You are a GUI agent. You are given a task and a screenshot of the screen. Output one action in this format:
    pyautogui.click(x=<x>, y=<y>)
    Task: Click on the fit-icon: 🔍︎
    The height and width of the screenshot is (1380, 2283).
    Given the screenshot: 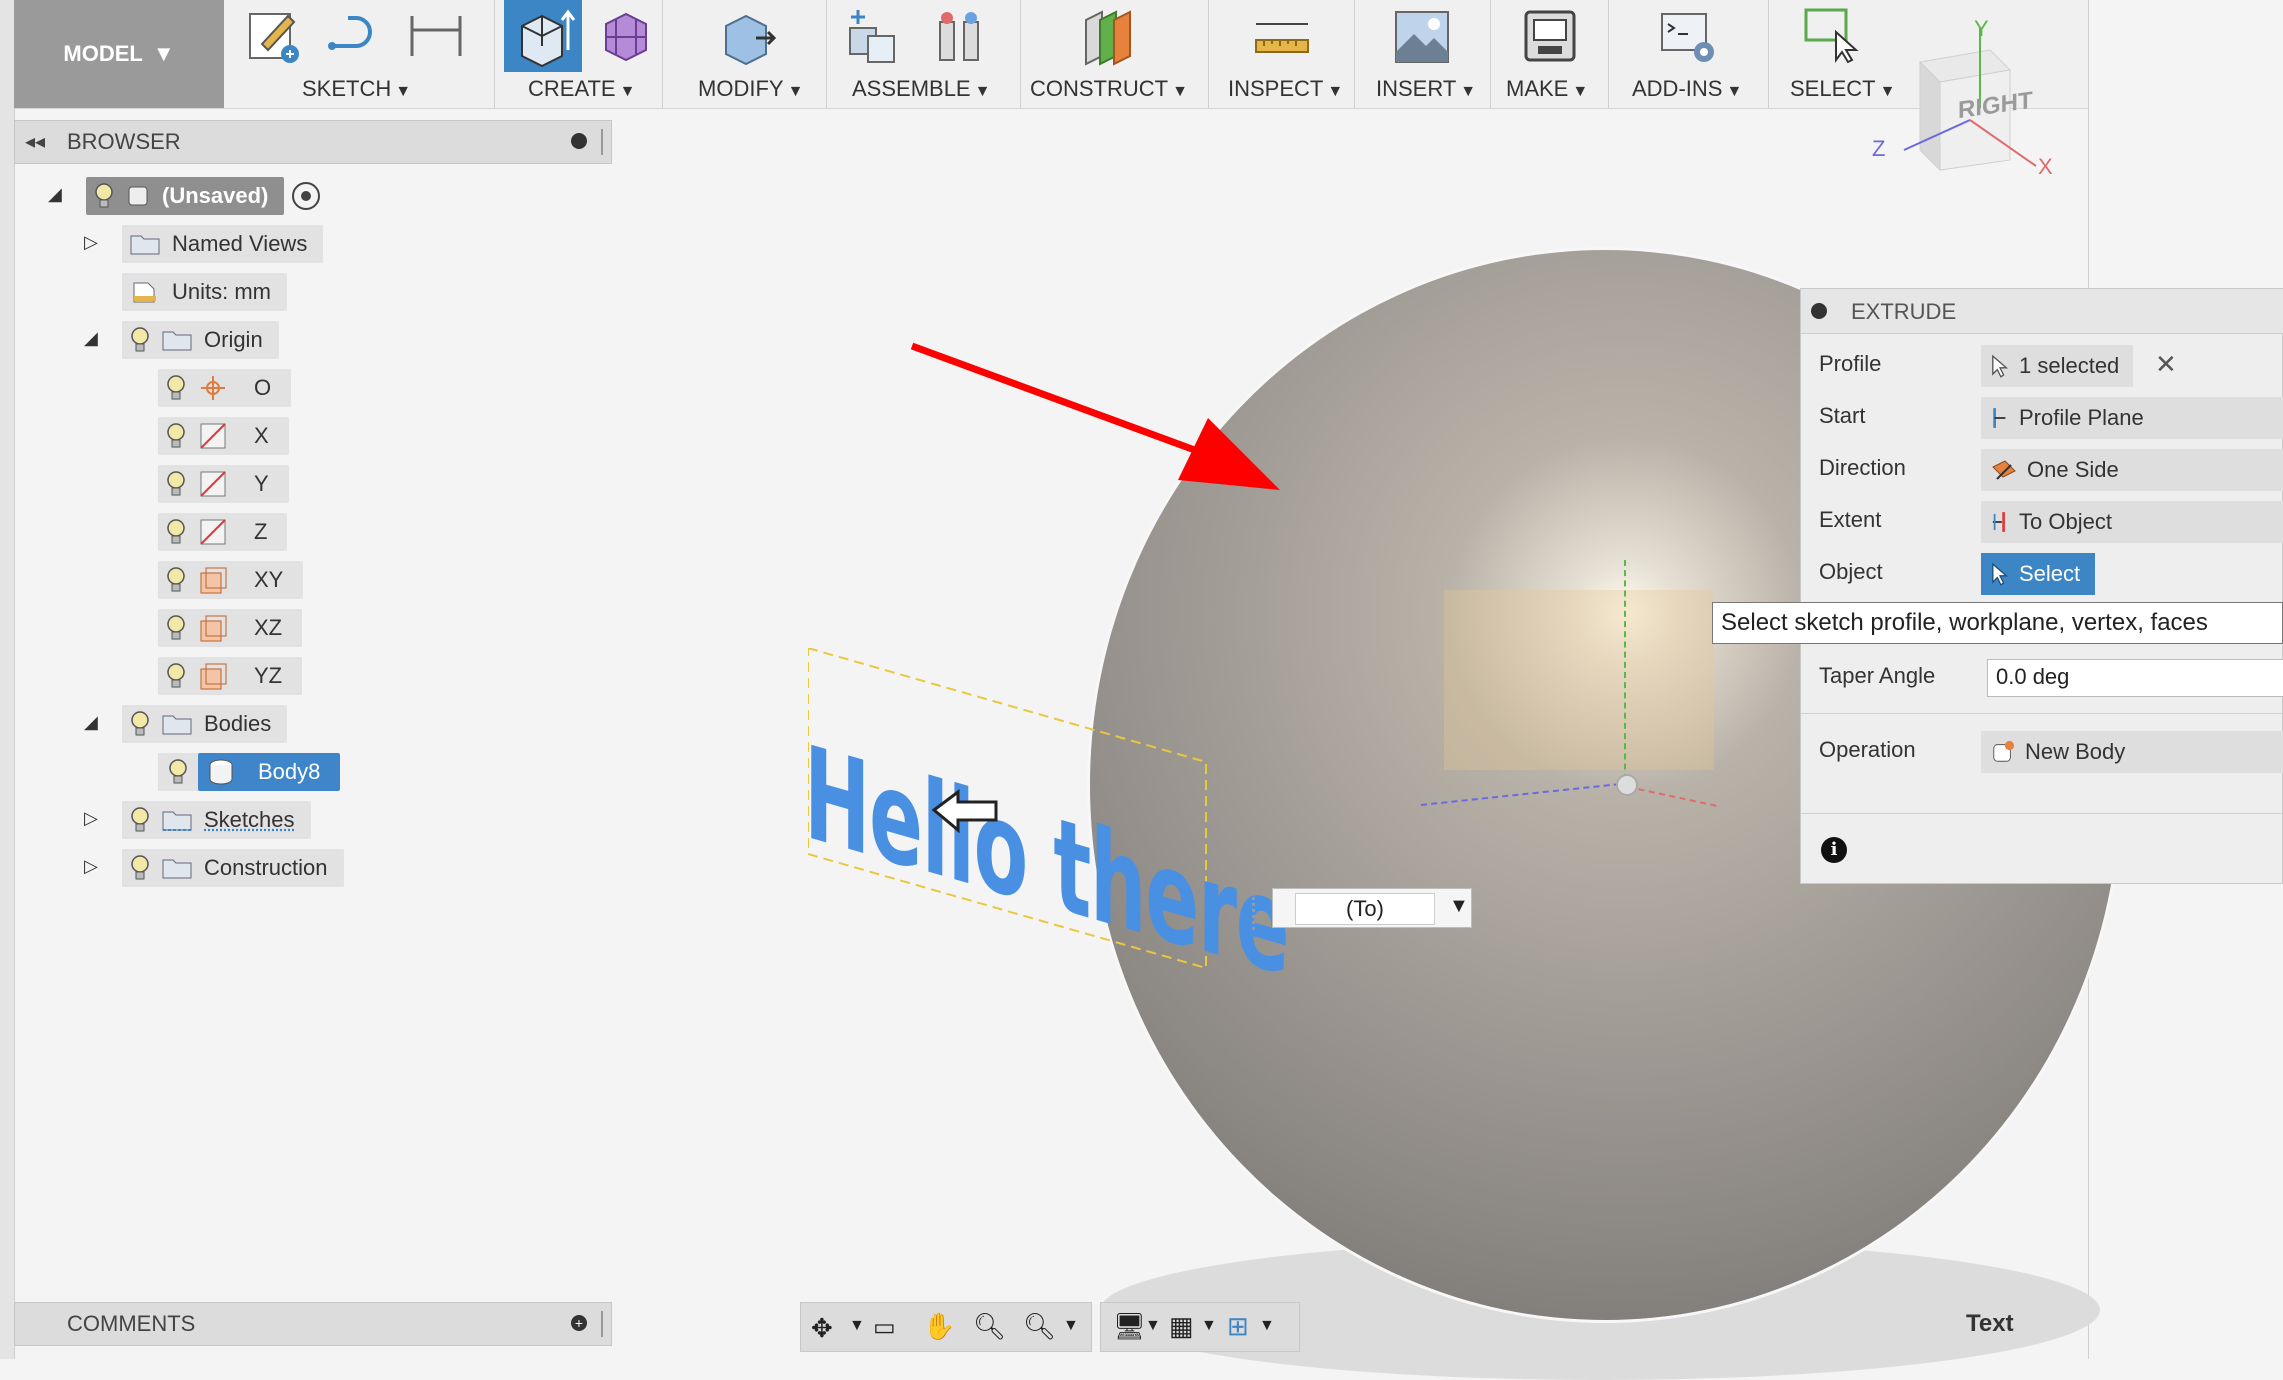 What is the action you would take?
    pyautogui.click(x=1039, y=1326)
    